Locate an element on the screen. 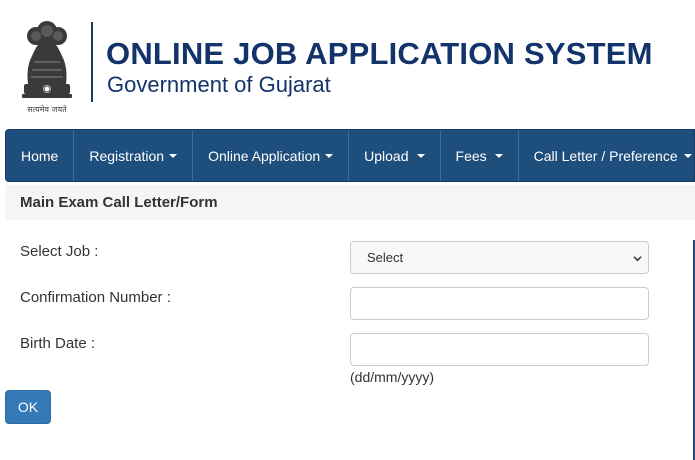 Image resolution: width=695 pixels, height=460 pixels. nav-fees: Fees is located at coordinates (480, 155).